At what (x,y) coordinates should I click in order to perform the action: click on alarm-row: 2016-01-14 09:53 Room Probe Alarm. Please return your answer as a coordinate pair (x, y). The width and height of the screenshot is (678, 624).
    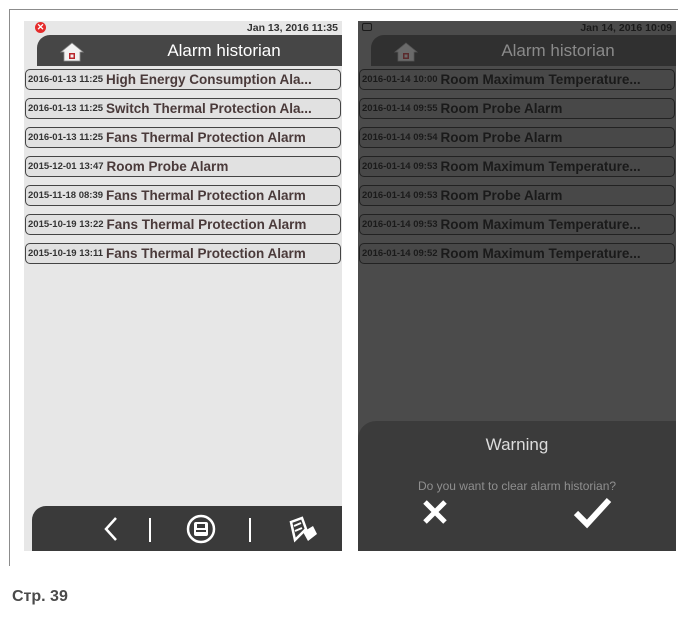
    Looking at the image, I should click on (517, 195).